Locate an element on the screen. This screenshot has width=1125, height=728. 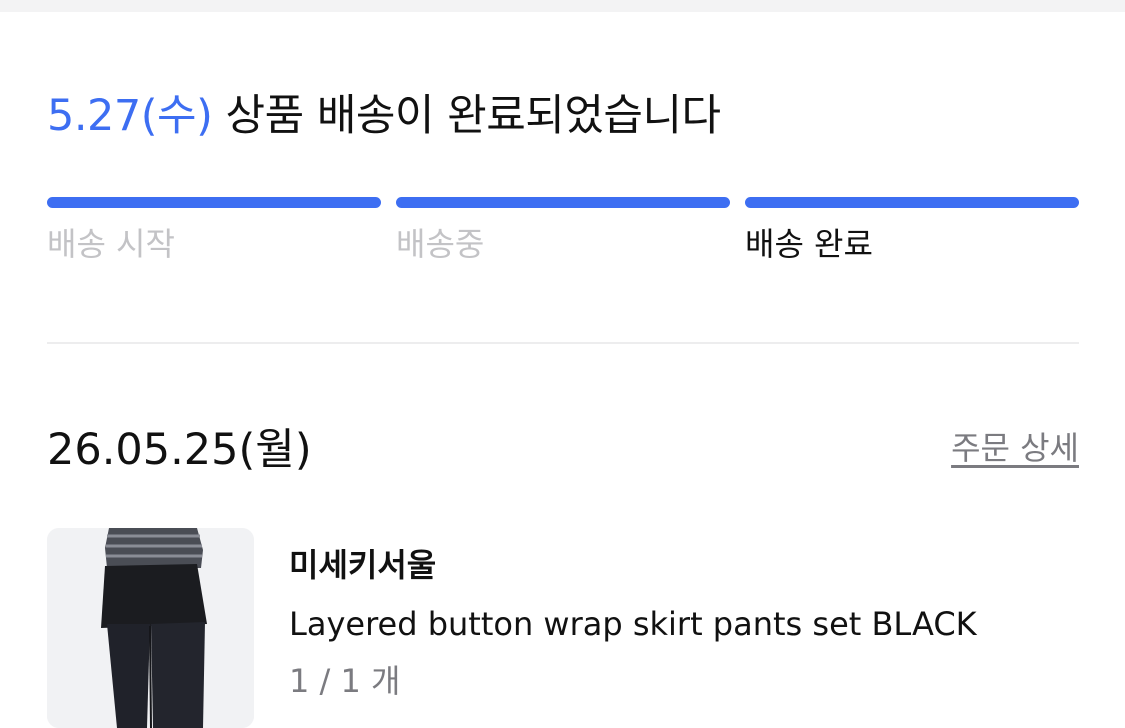
section-divider is located at coordinates (563, 343).